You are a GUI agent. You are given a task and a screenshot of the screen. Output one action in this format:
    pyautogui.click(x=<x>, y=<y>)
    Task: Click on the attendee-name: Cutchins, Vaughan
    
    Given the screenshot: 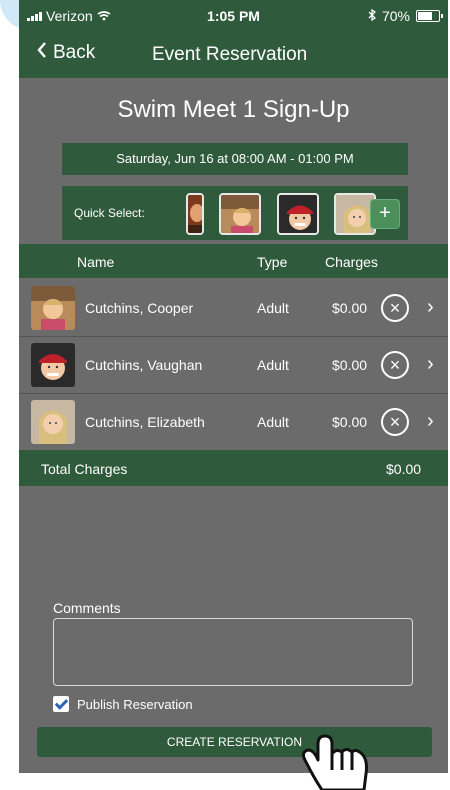 What is the action you would take?
    pyautogui.click(x=144, y=365)
    